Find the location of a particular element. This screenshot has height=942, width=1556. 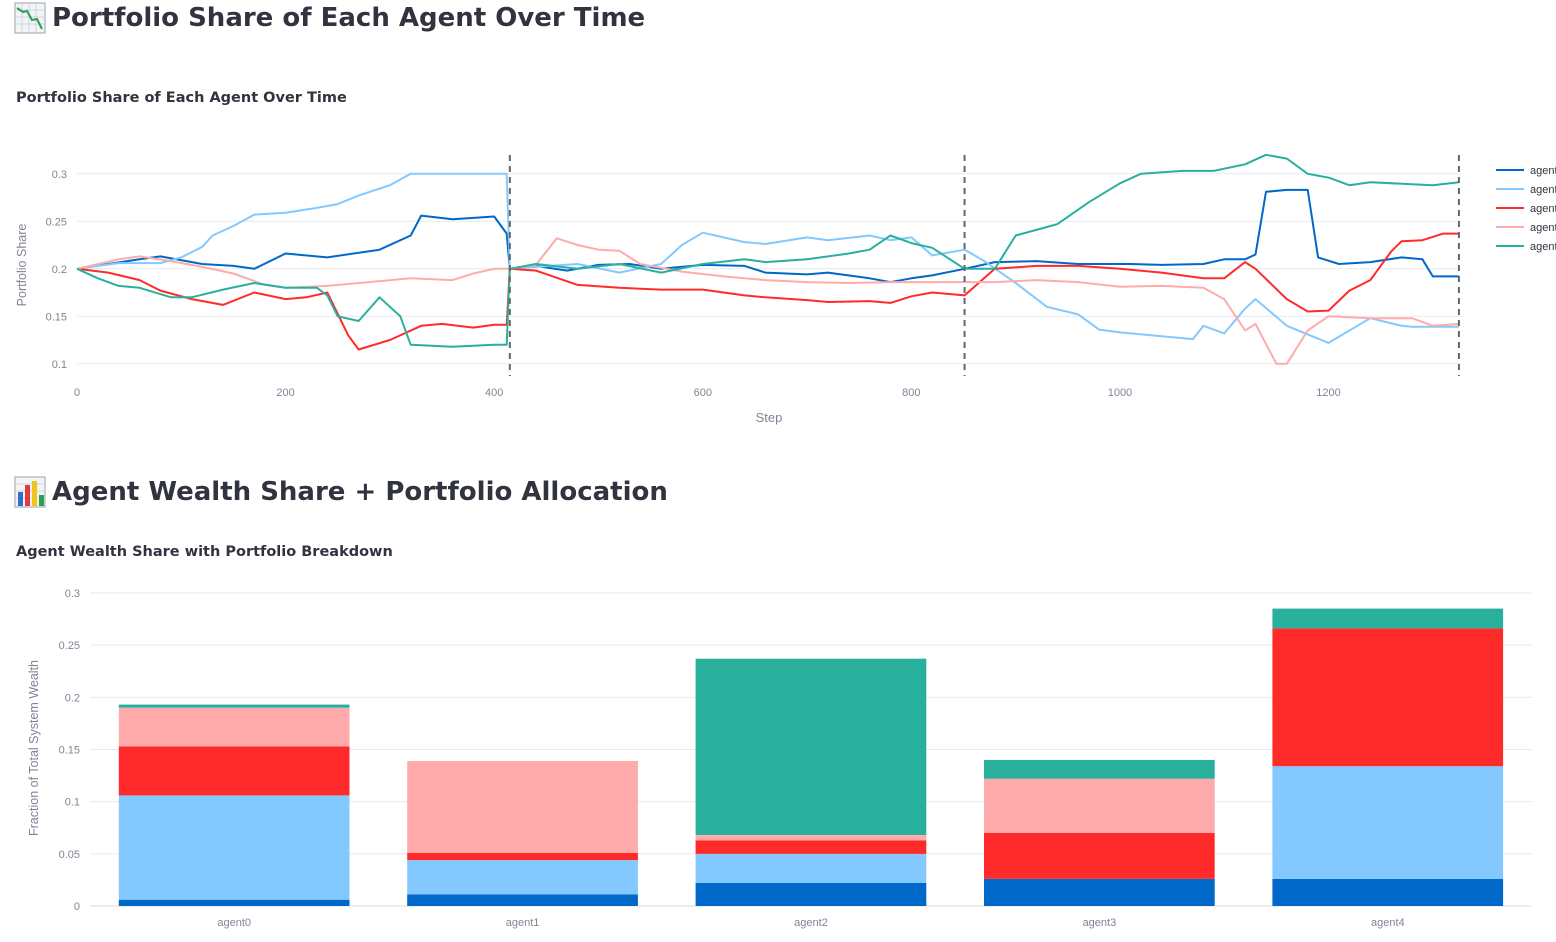

legend-item-agent2: agent is located at coordinates (1526, 209).